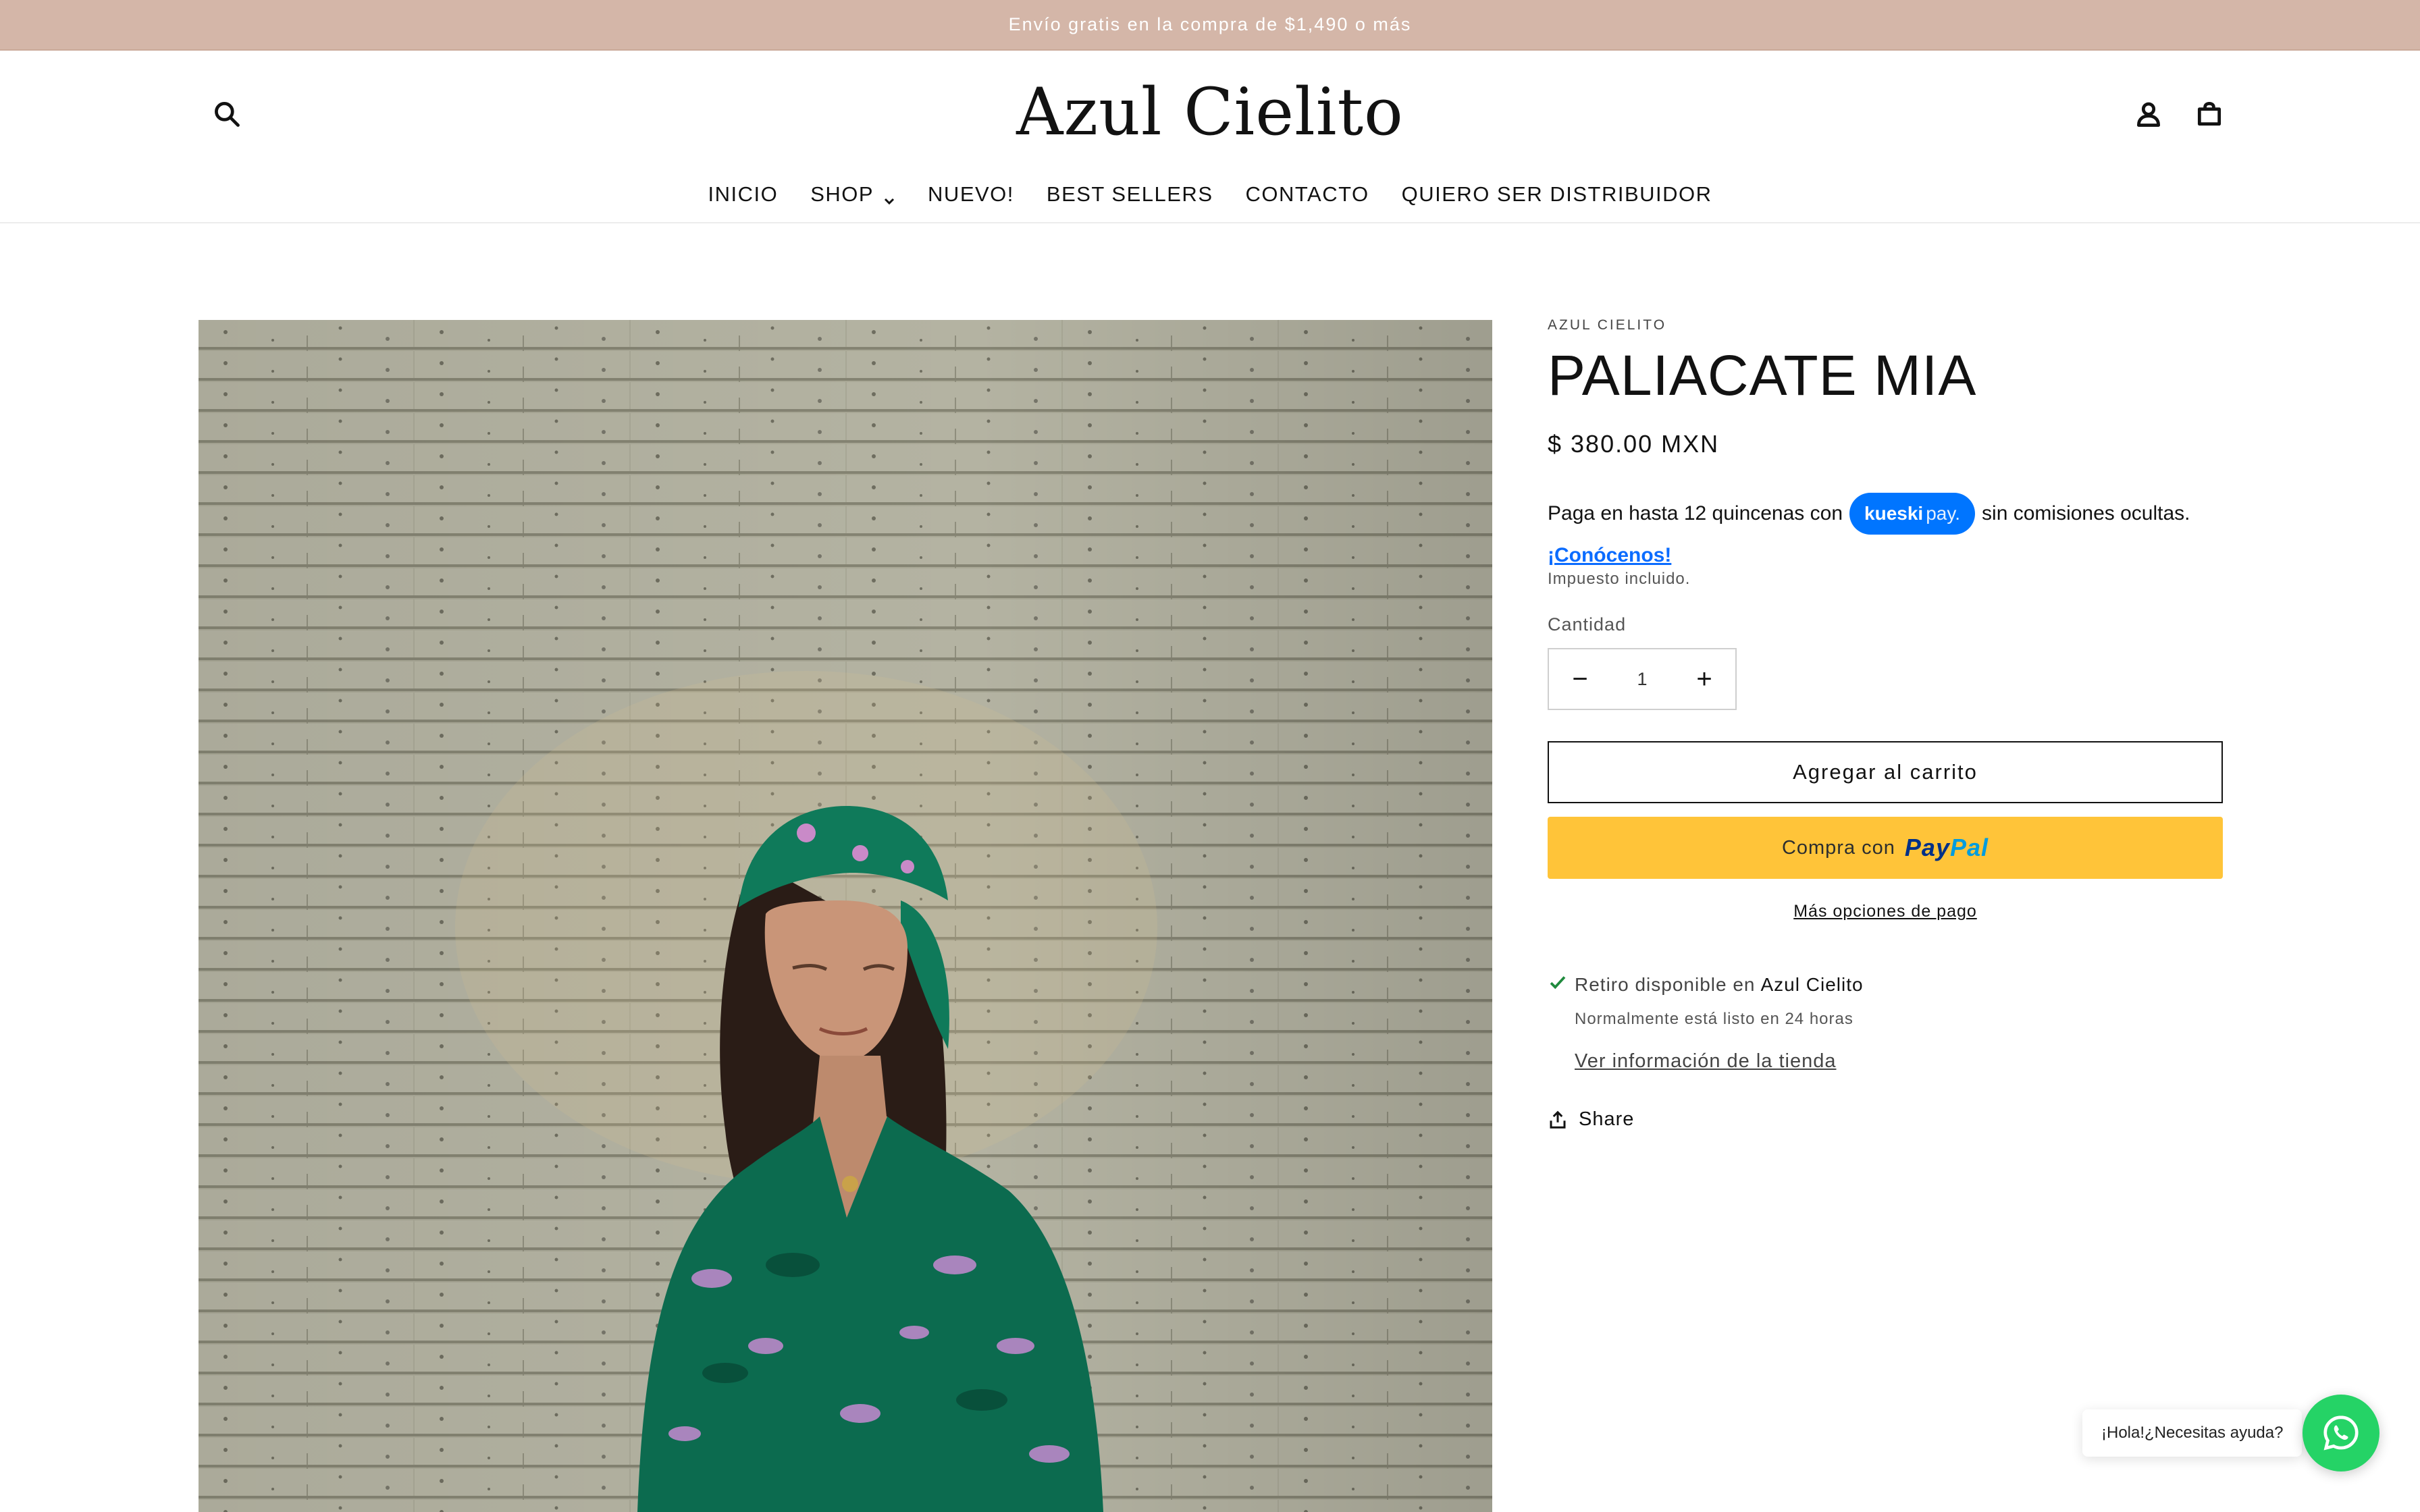  I want to click on nav-item-label: INICIO, so click(743, 194).